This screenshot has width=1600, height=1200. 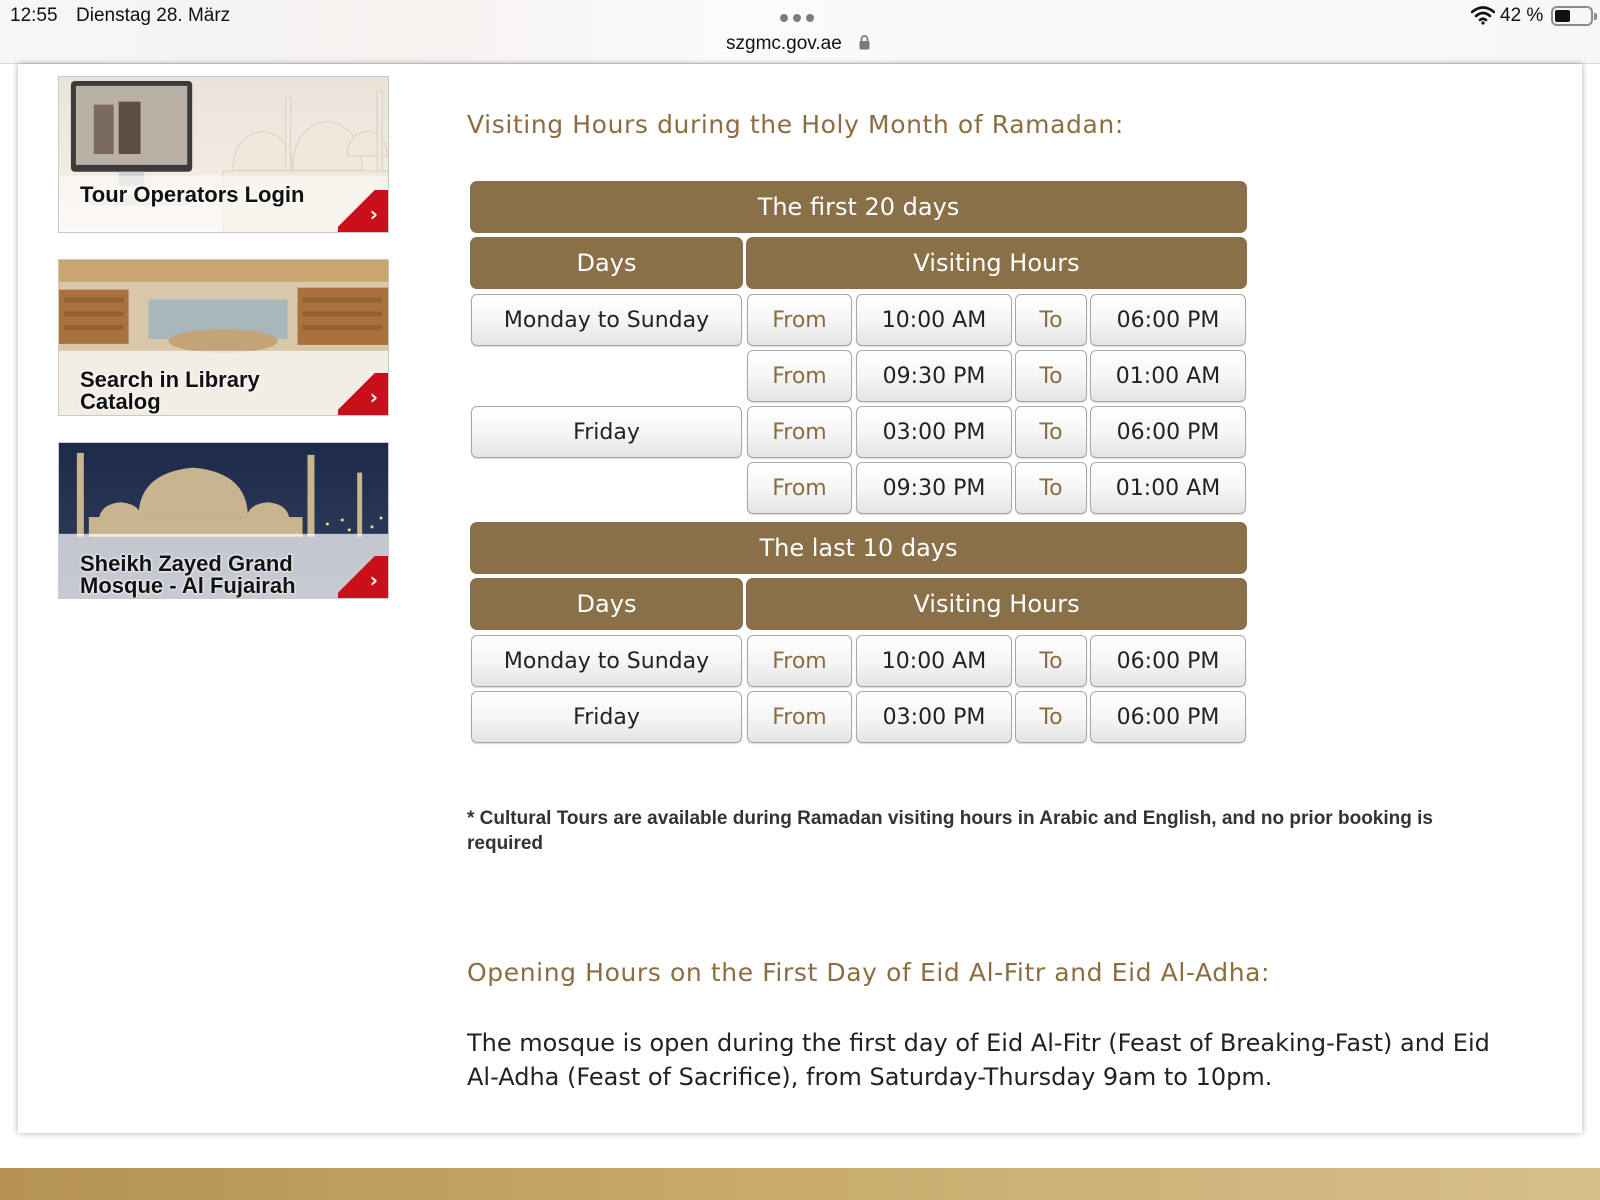 What do you see at coordinates (858, 207) in the screenshot?
I see `block-title-first-20: The first 20 days` at bounding box center [858, 207].